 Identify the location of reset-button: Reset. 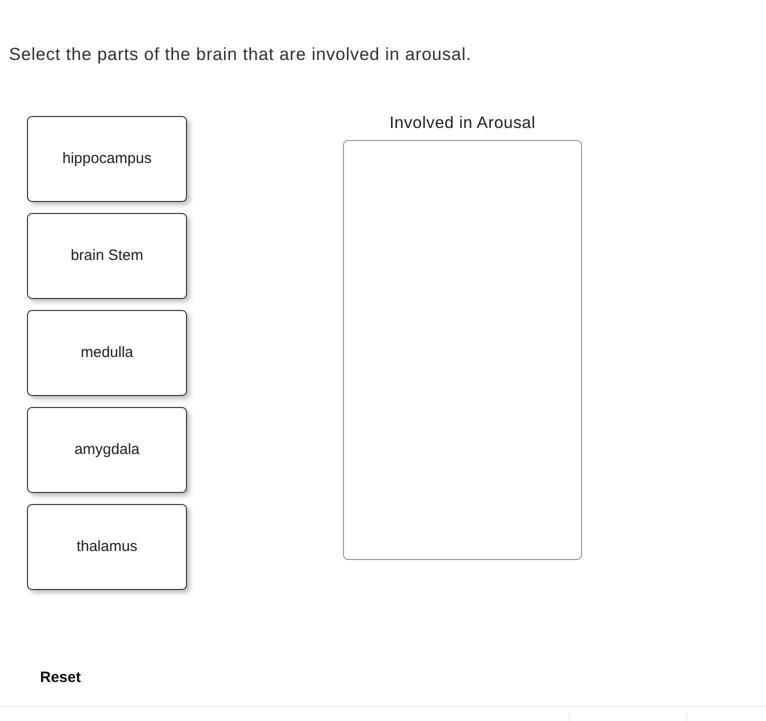
(60, 678).